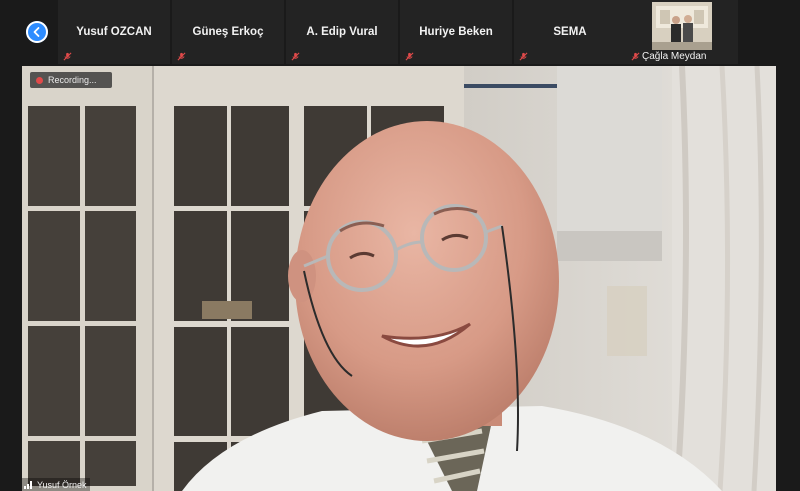 Image resolution: width=800 pixels, height=491 pixels. I want to click on participant-tile: Yusuf OZCAN, so click(114, 32).